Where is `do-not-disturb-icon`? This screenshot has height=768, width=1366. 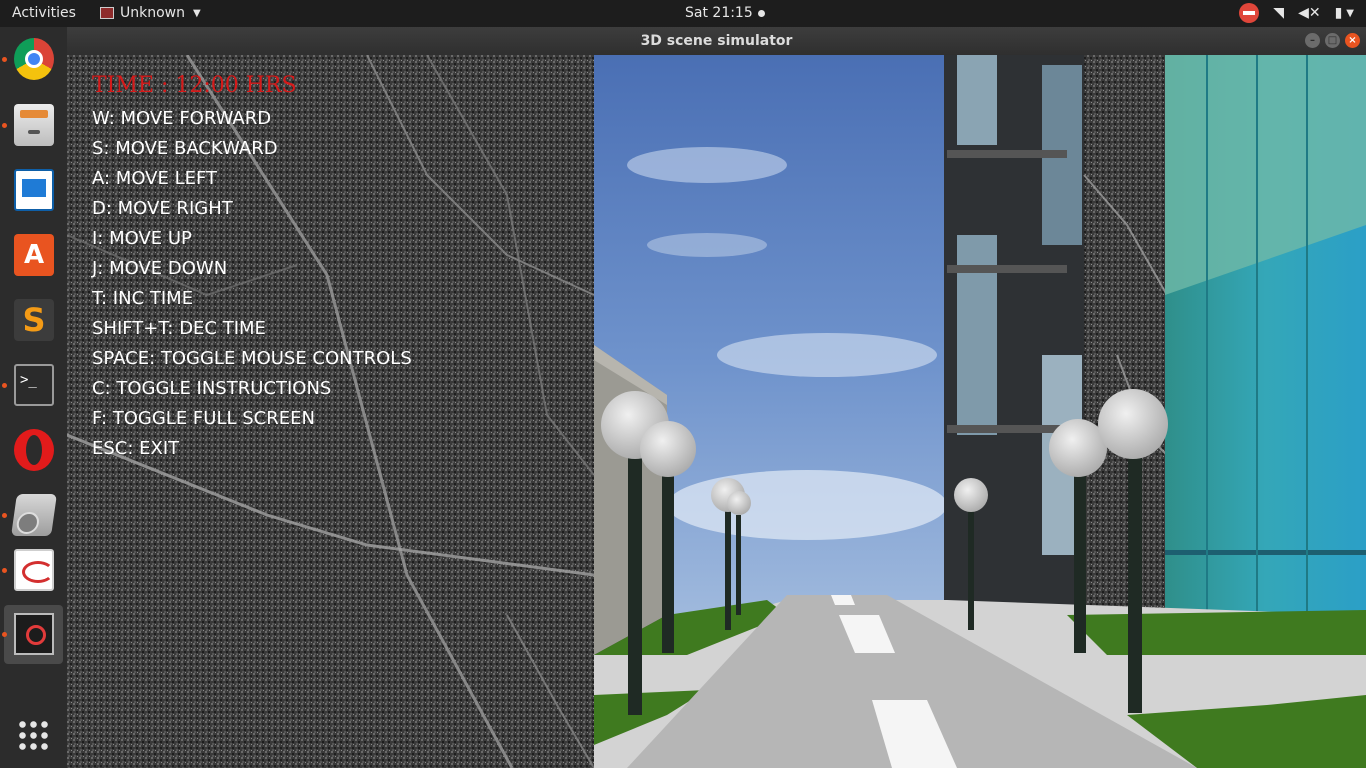
do-not-disturb-icon is located at coordinates (1249, 13).